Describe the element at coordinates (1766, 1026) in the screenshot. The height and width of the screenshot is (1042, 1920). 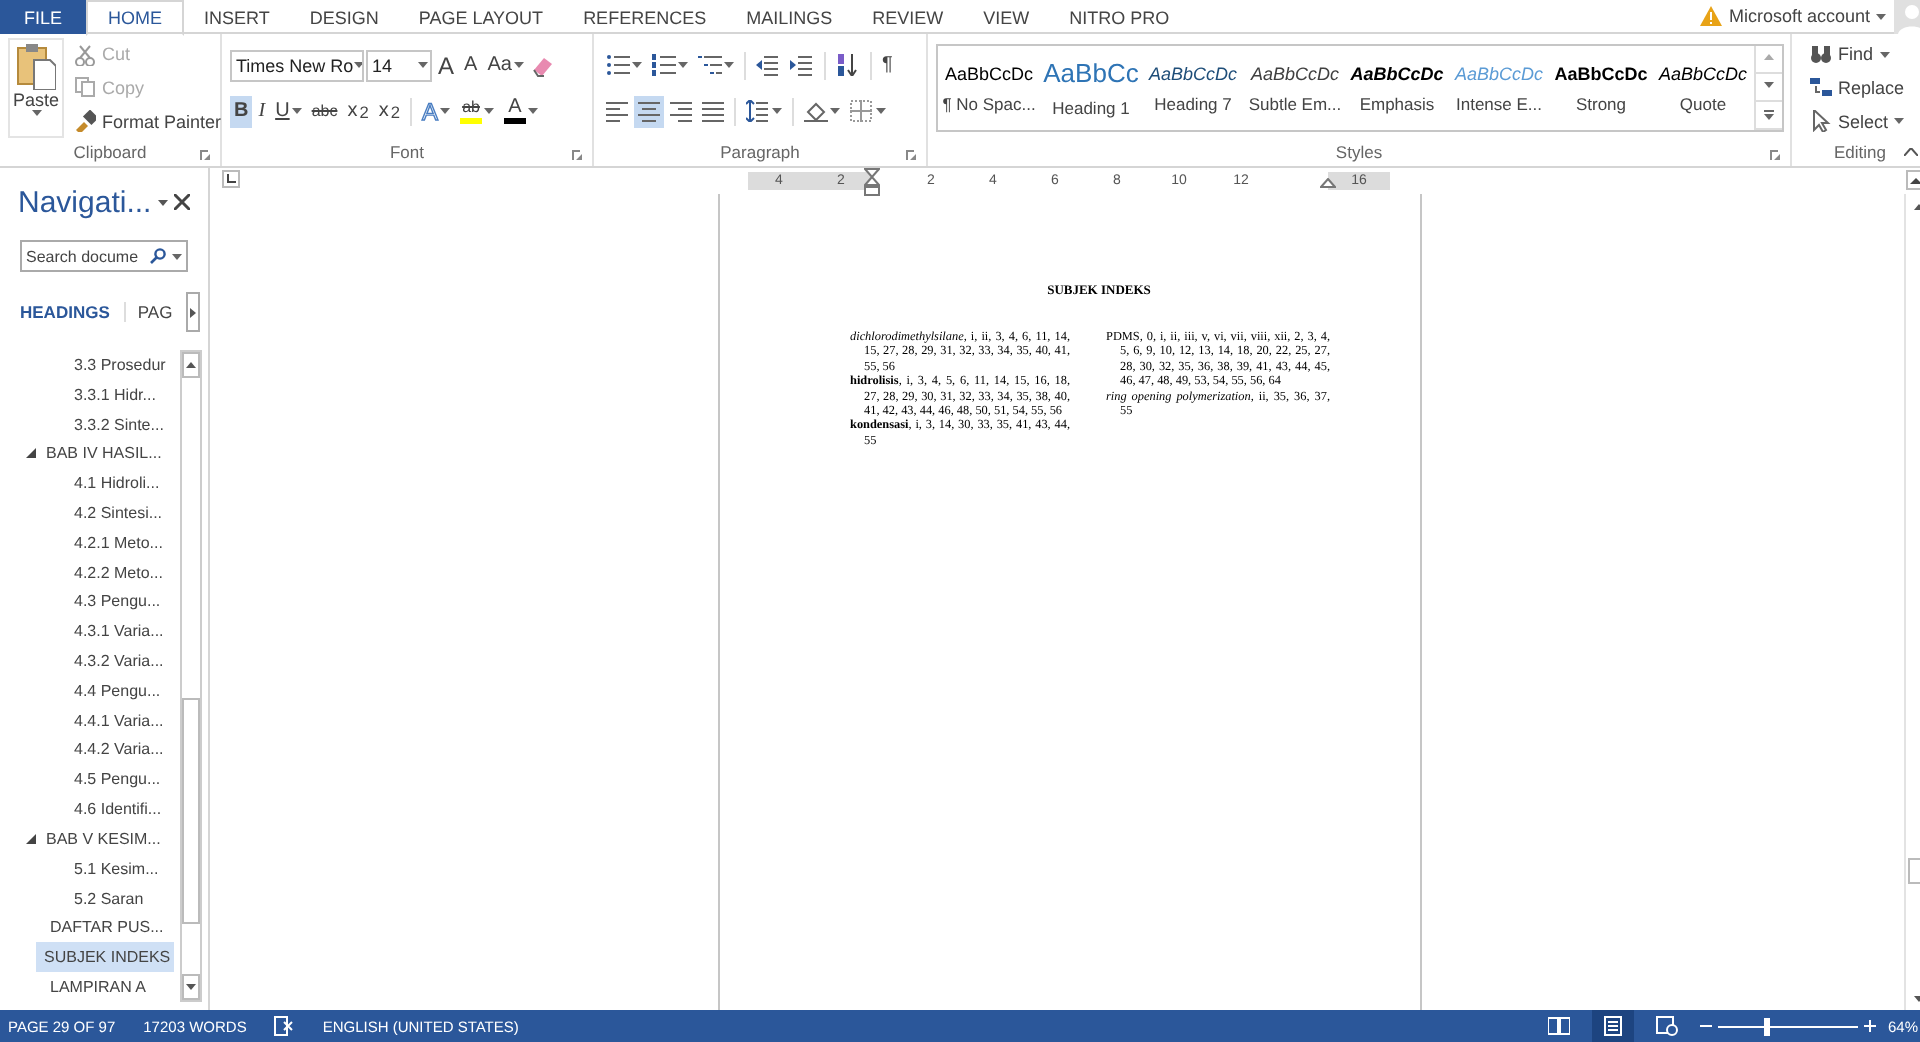
I see `slider-thumb` at that location.